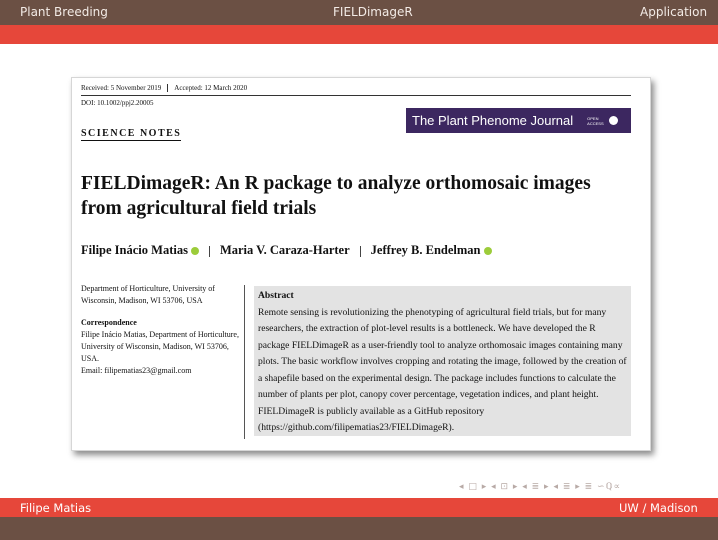 Image resolution: width=718 pixels, height=540 pixels. I want to click on abstract-heading: Abstract, so click(276, 295).